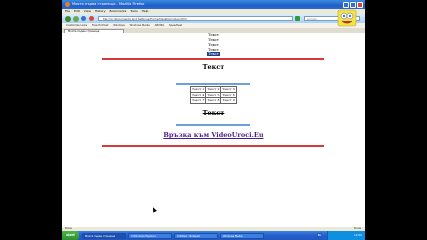 The width and height of the screenshot is (427, 240). I want to click on mouse-cursor-icon, so click(154, 209).